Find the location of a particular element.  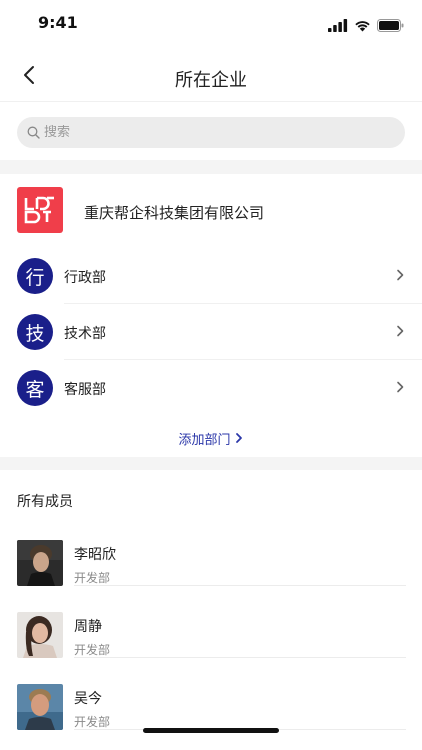

search-bar is located at coordinates (211, 132).